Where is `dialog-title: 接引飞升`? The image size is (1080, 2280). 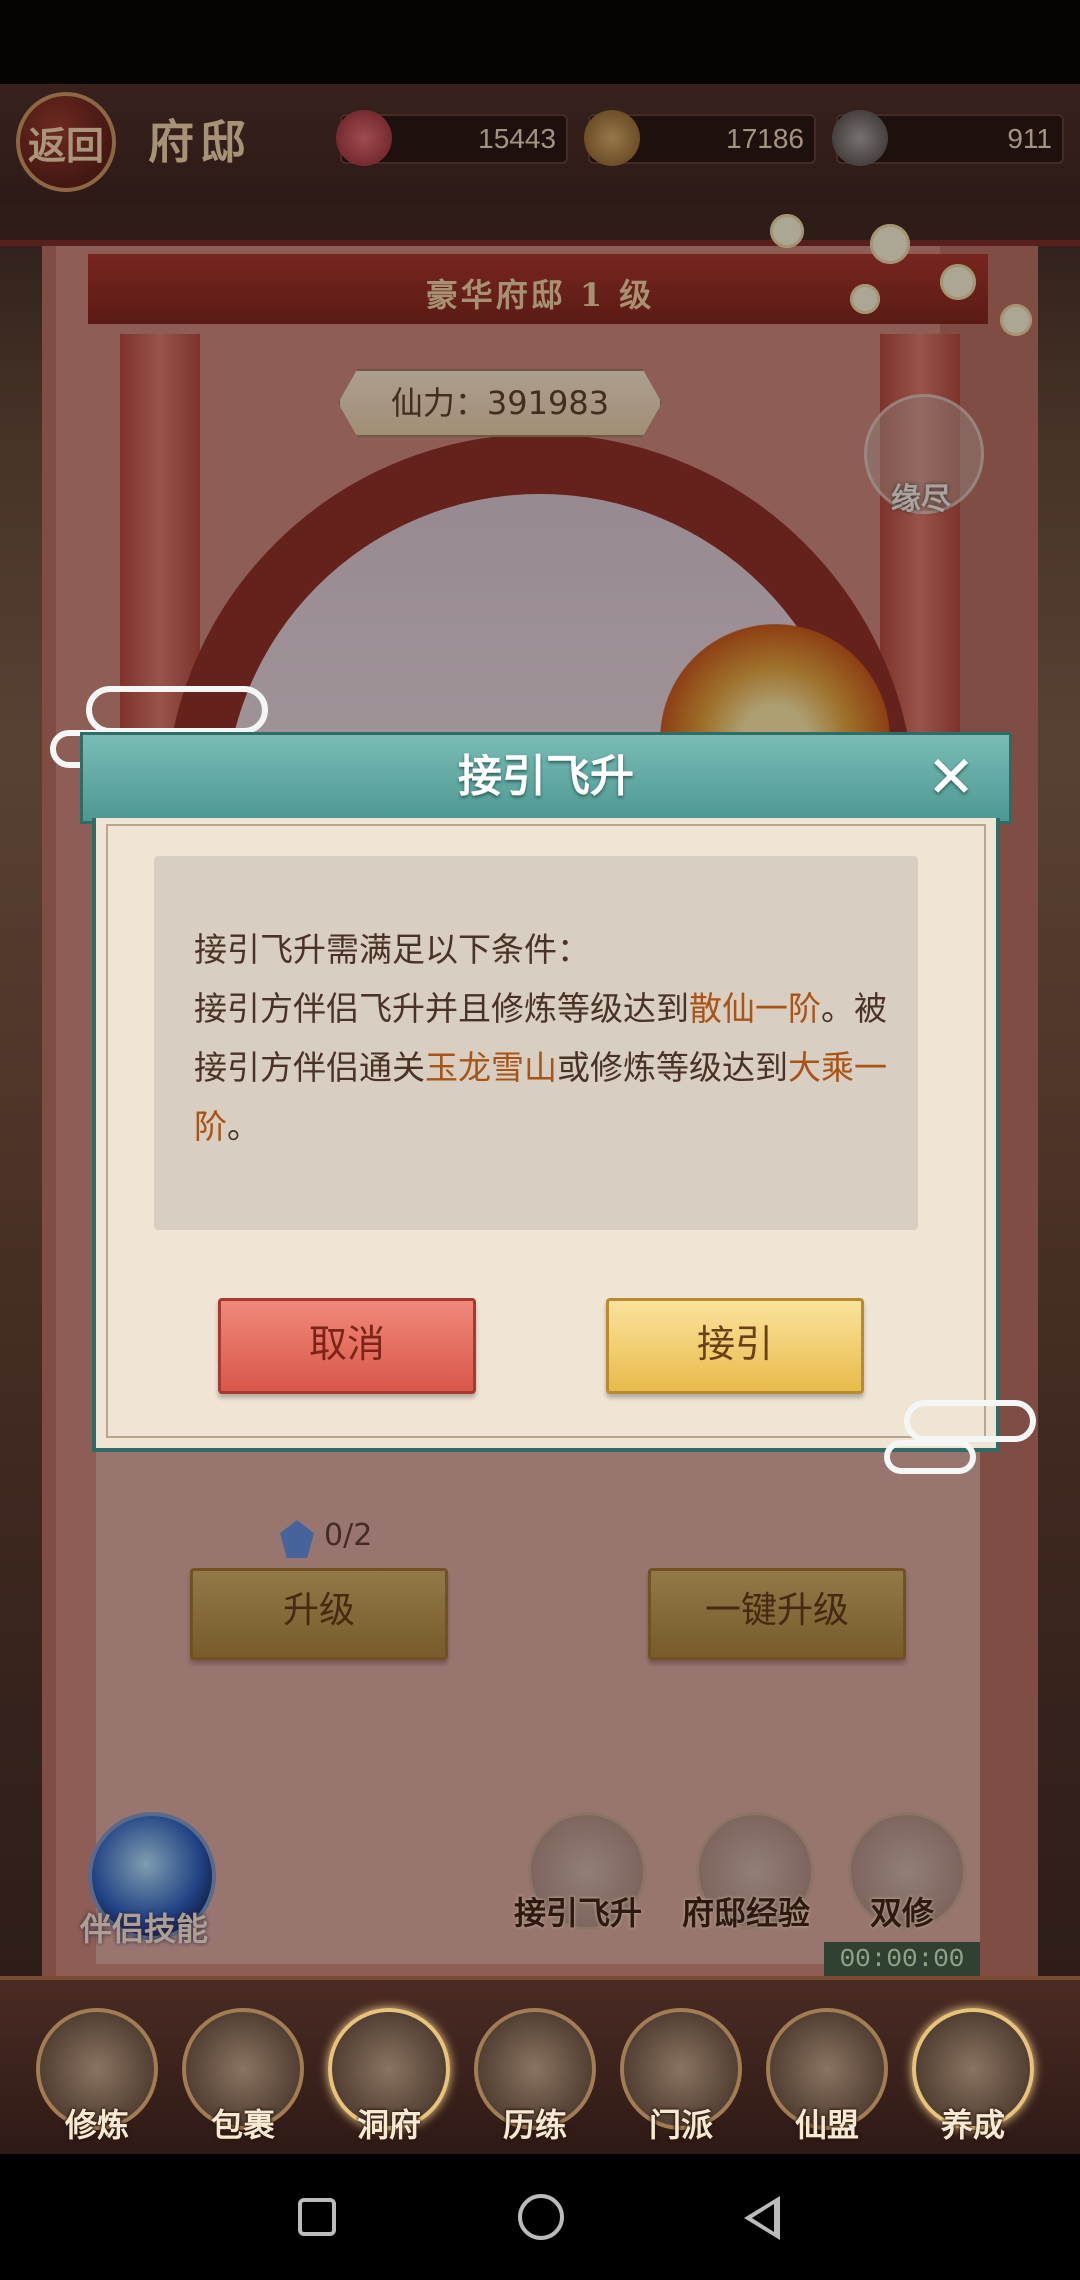
dialog-title: 接引飞升 is located at coordinates (546, 776).